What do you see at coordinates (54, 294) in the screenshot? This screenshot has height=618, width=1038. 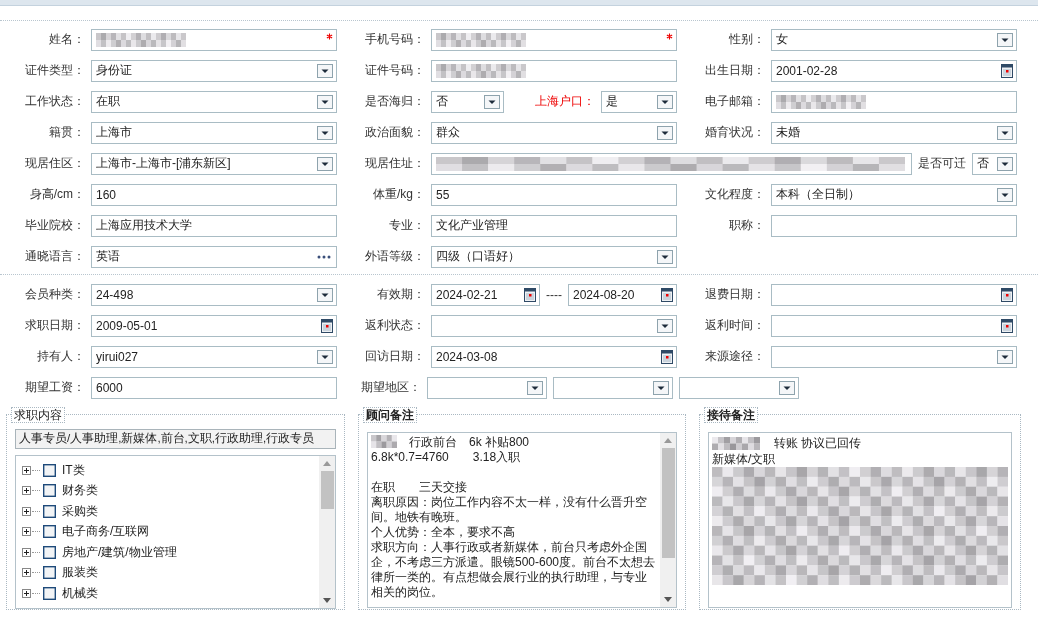 I see `field-label: 会员种类：` at bounding box center [54, 294].